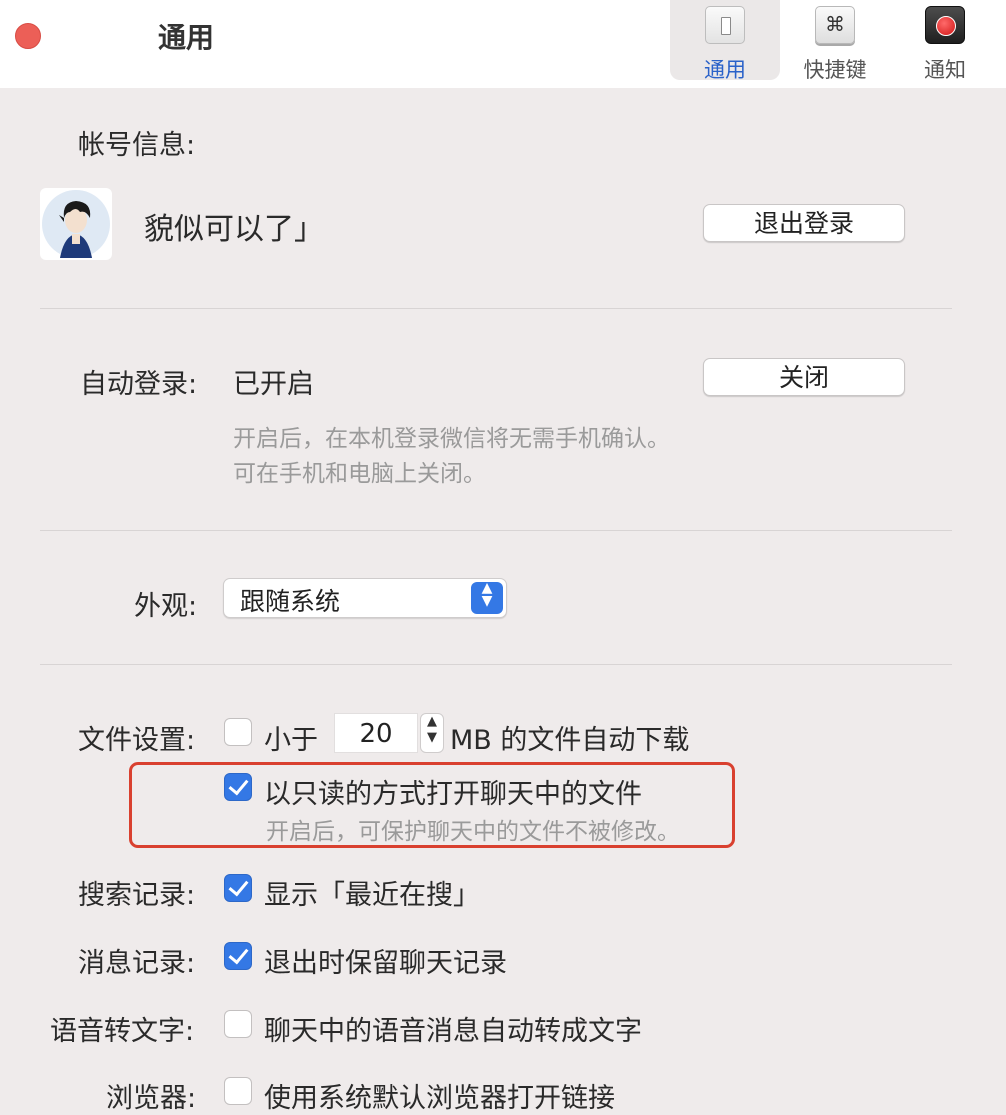  I want to click on auto-download-size-input: 20, so click(376, 733).